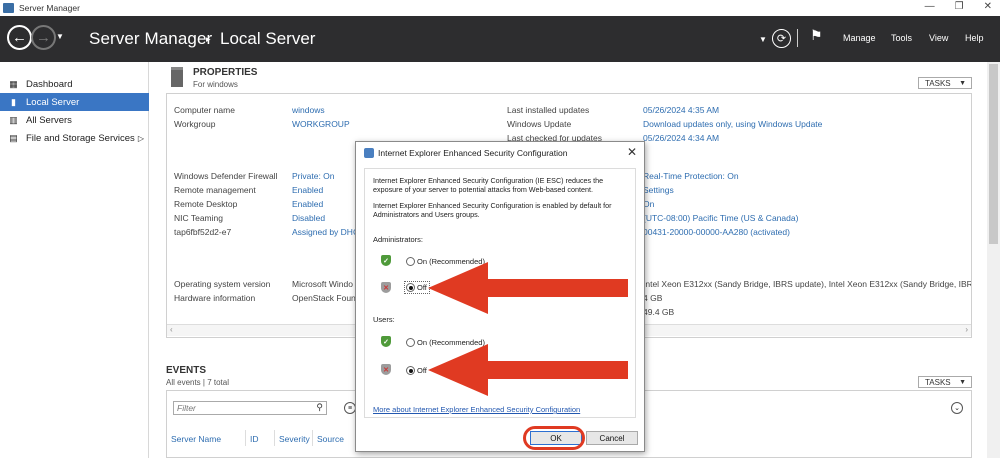  Describe the element at coordinates (171, 329) in the screenshot. I see `scroll-left-icon: ‹` at that location.